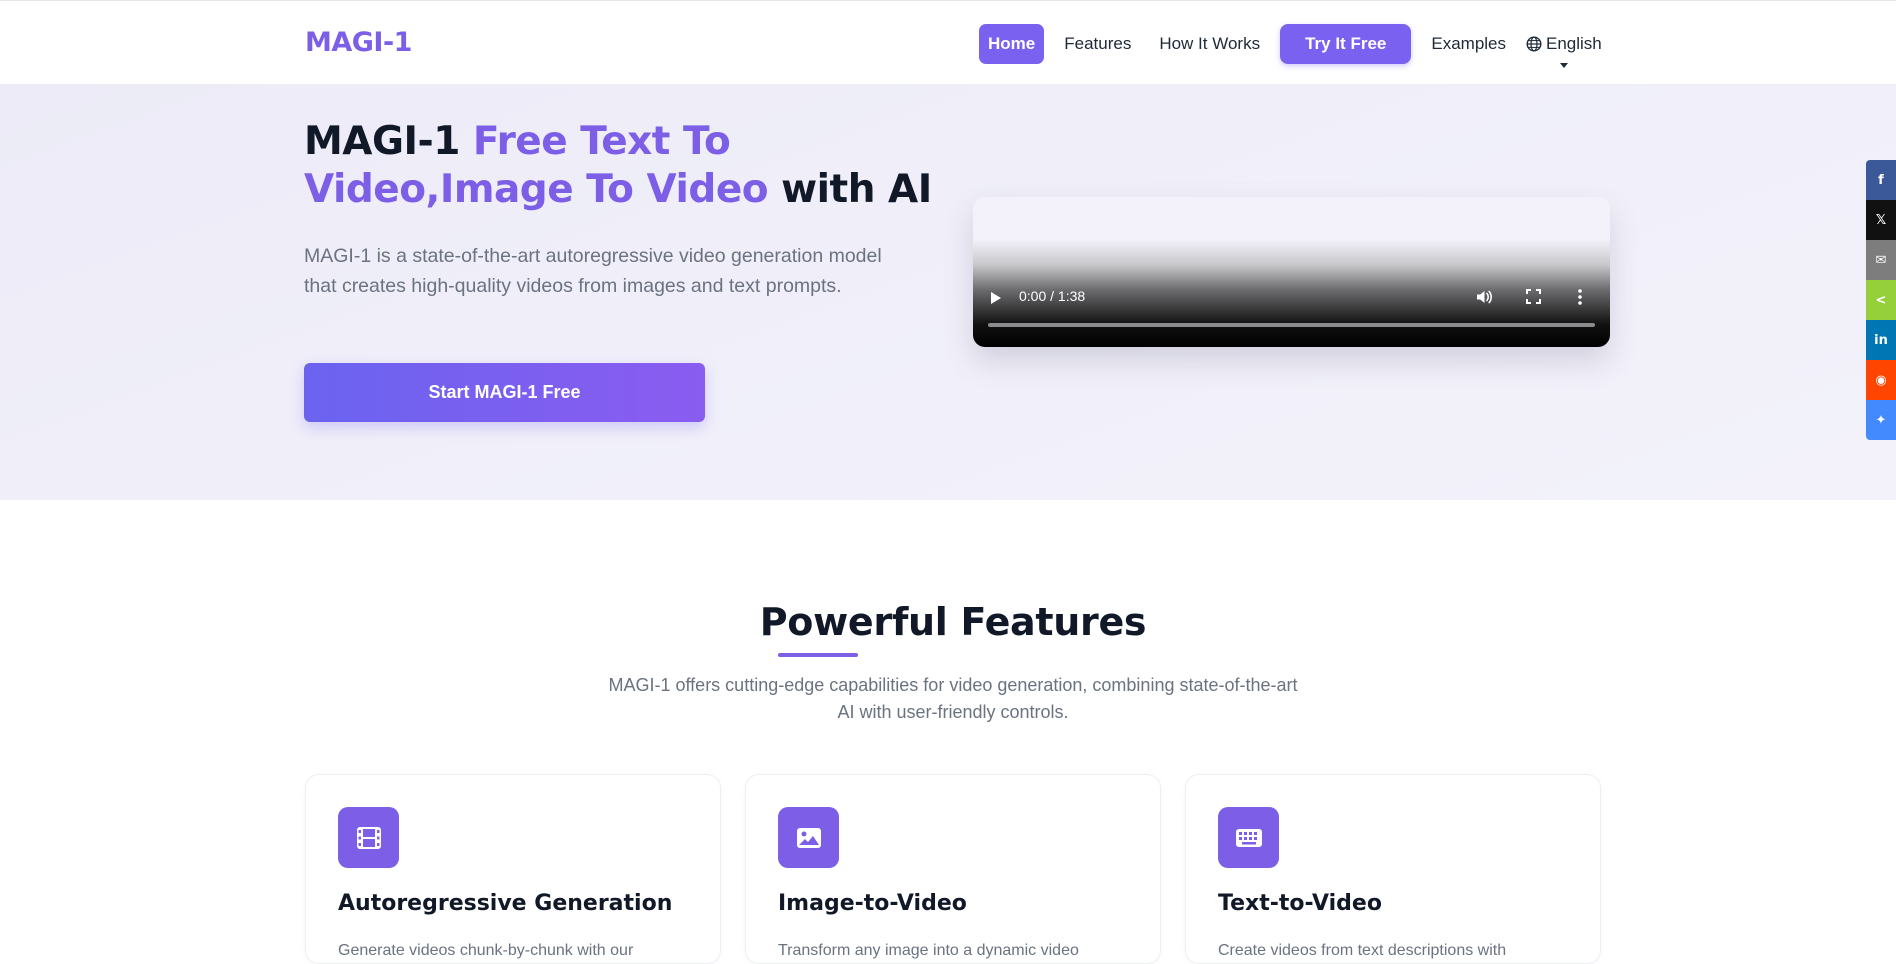 The height and width of the screenshot is (964, 1896). What do you see at coordinates (1574, 43) in the screenshot?
I see `language-label: English` at bounding box center [1574, 43].